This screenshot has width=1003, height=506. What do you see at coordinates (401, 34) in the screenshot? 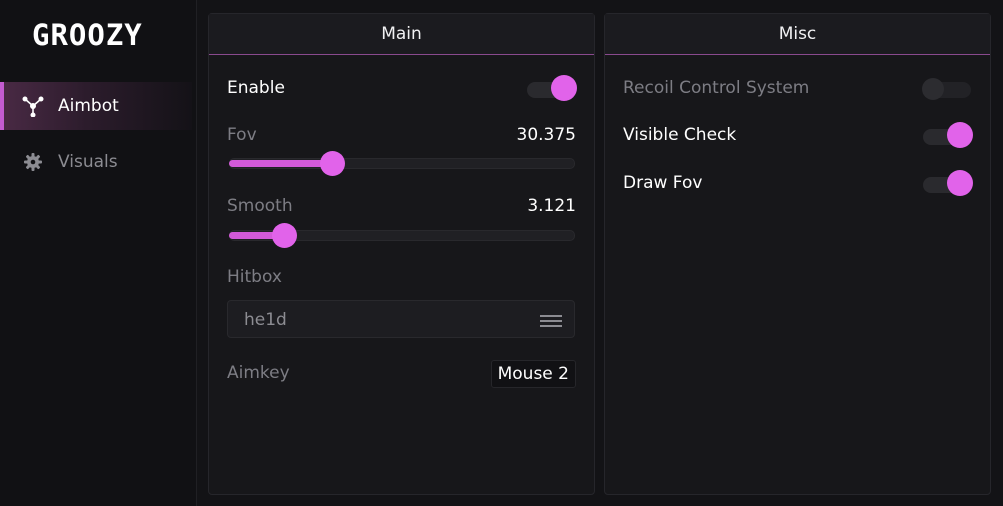
I see `main-panel-title: Main` at bounding box center [401, 34].